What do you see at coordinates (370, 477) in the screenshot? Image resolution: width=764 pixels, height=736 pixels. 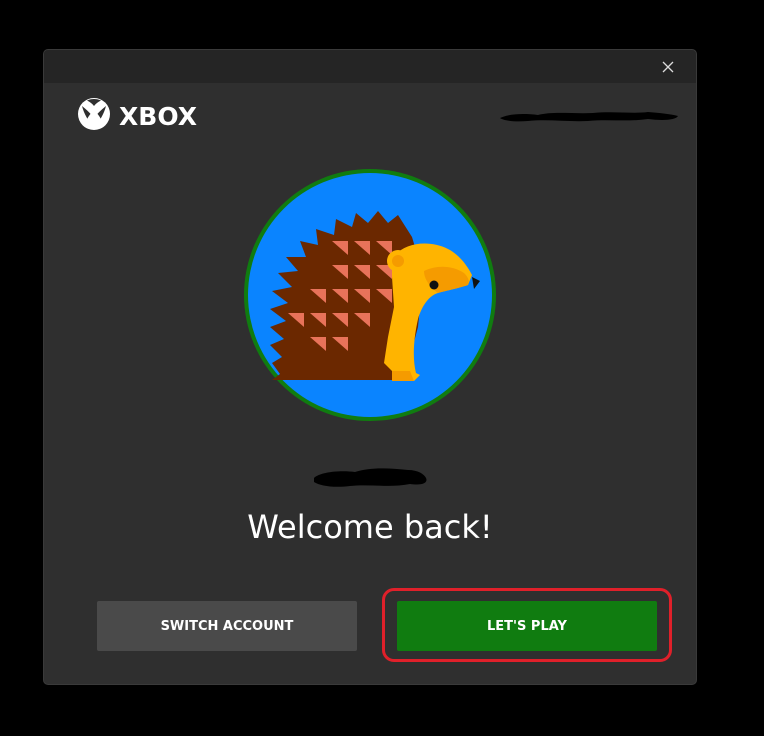 I see `gamertag-redacted` at bounding box center [370, 477].